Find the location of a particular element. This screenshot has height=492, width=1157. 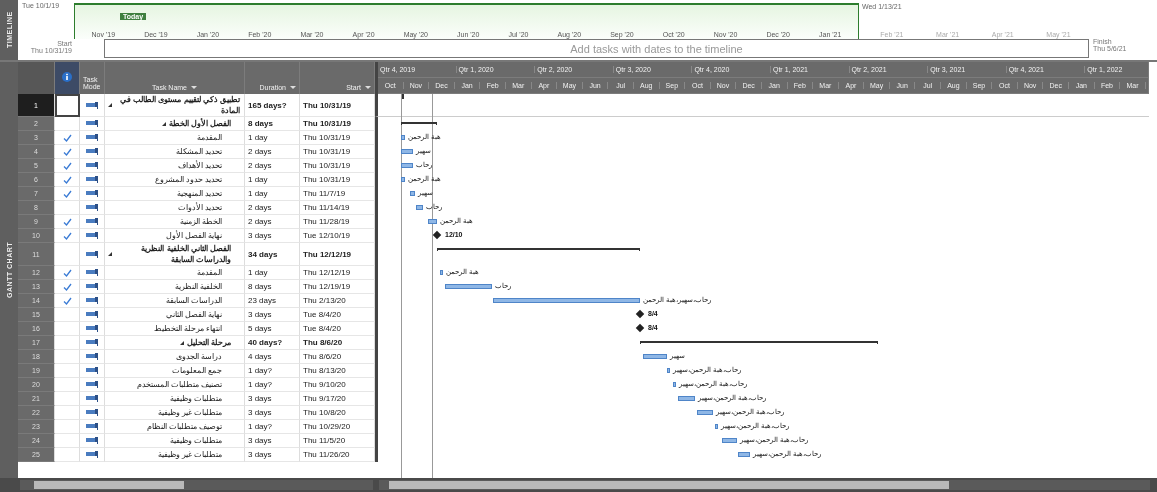

task-name: الفصل الأول الخطة is located at coordinates (199, 123).